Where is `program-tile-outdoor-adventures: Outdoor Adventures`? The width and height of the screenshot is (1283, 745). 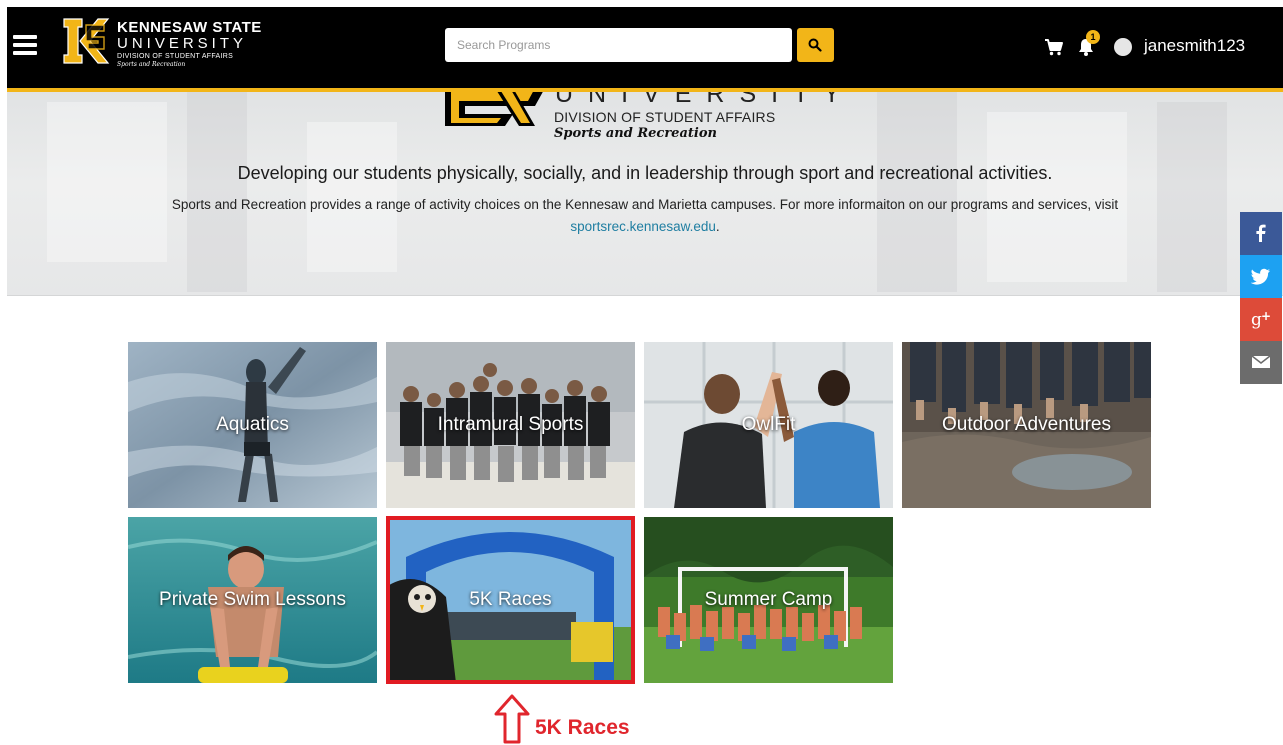 program-tile-outdoor-adventures: Outdoor Adventures is located at coordinates (1026, 425).